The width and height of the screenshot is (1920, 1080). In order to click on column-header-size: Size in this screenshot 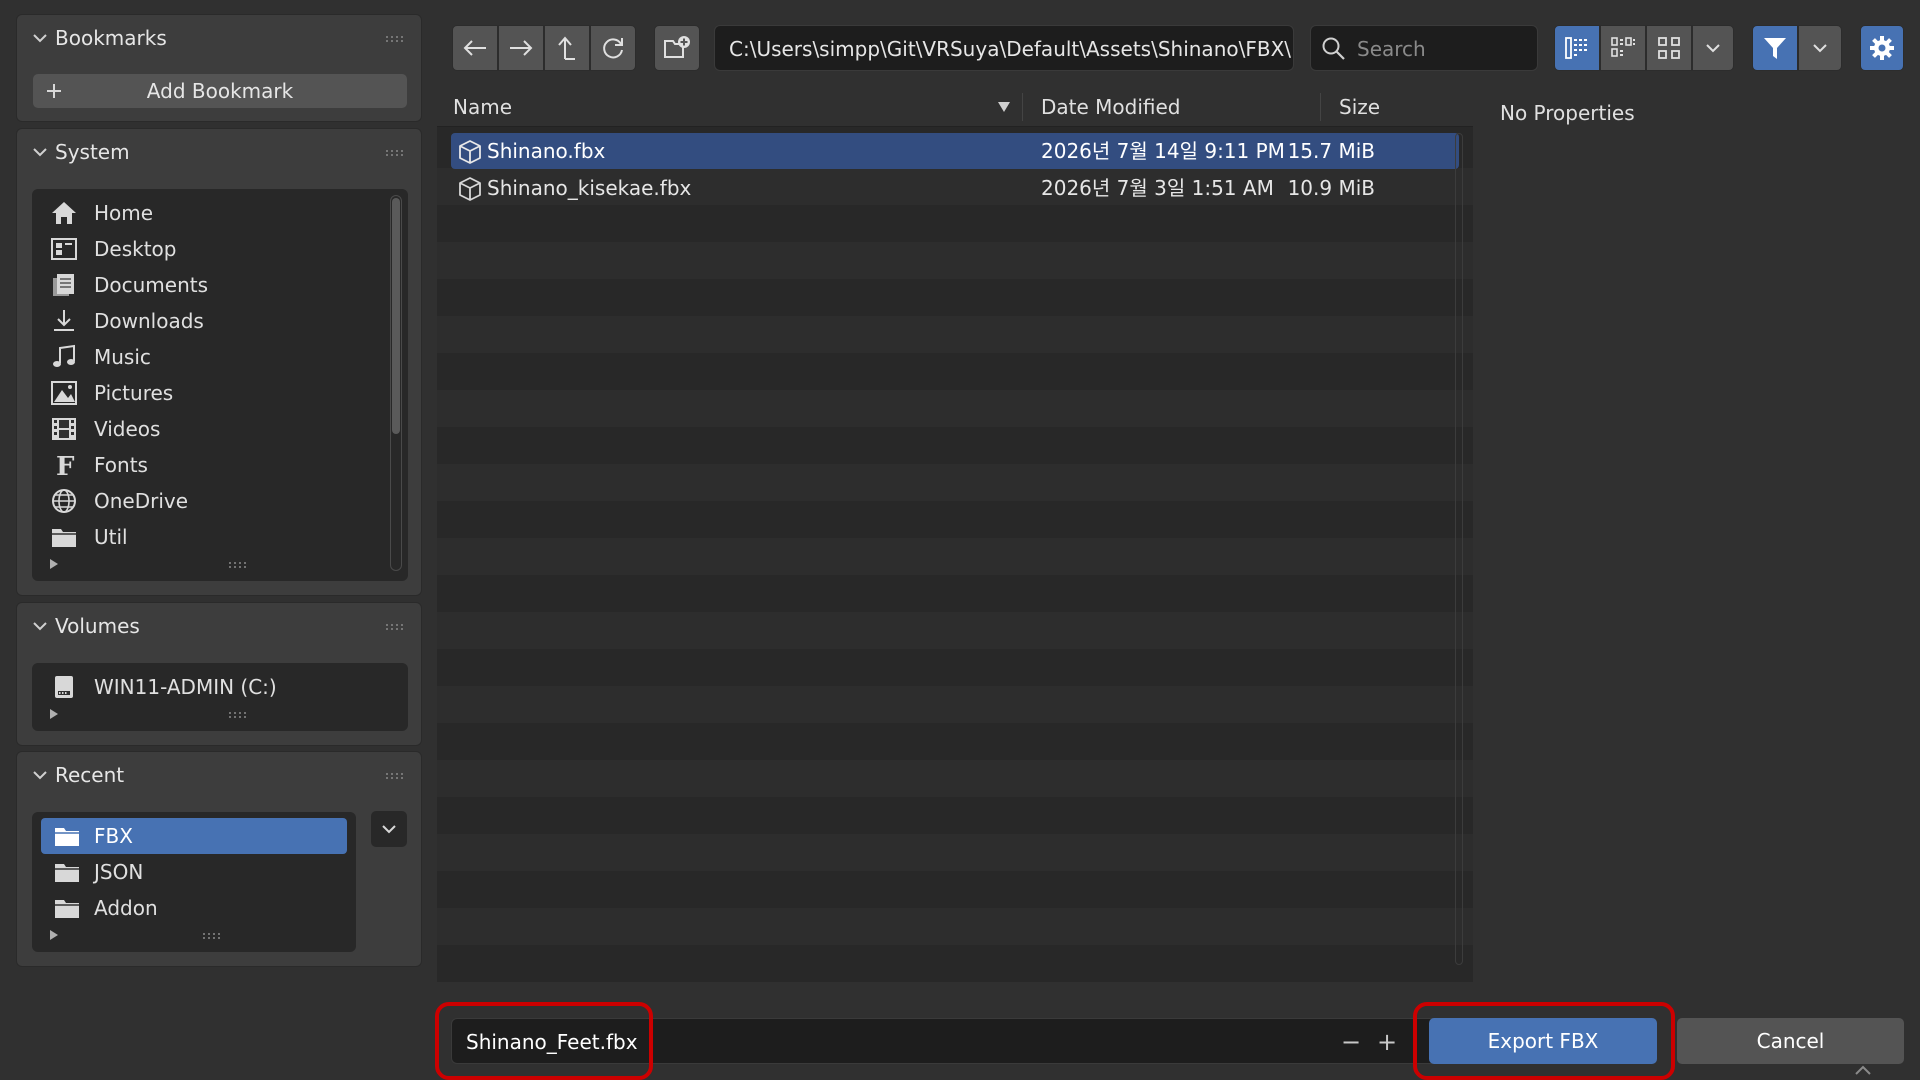, I will do `click(1359, 107)`.